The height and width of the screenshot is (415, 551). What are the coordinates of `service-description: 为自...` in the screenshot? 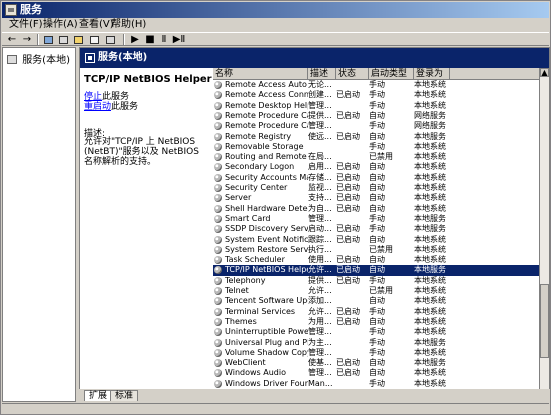 It's located at (320, 208).